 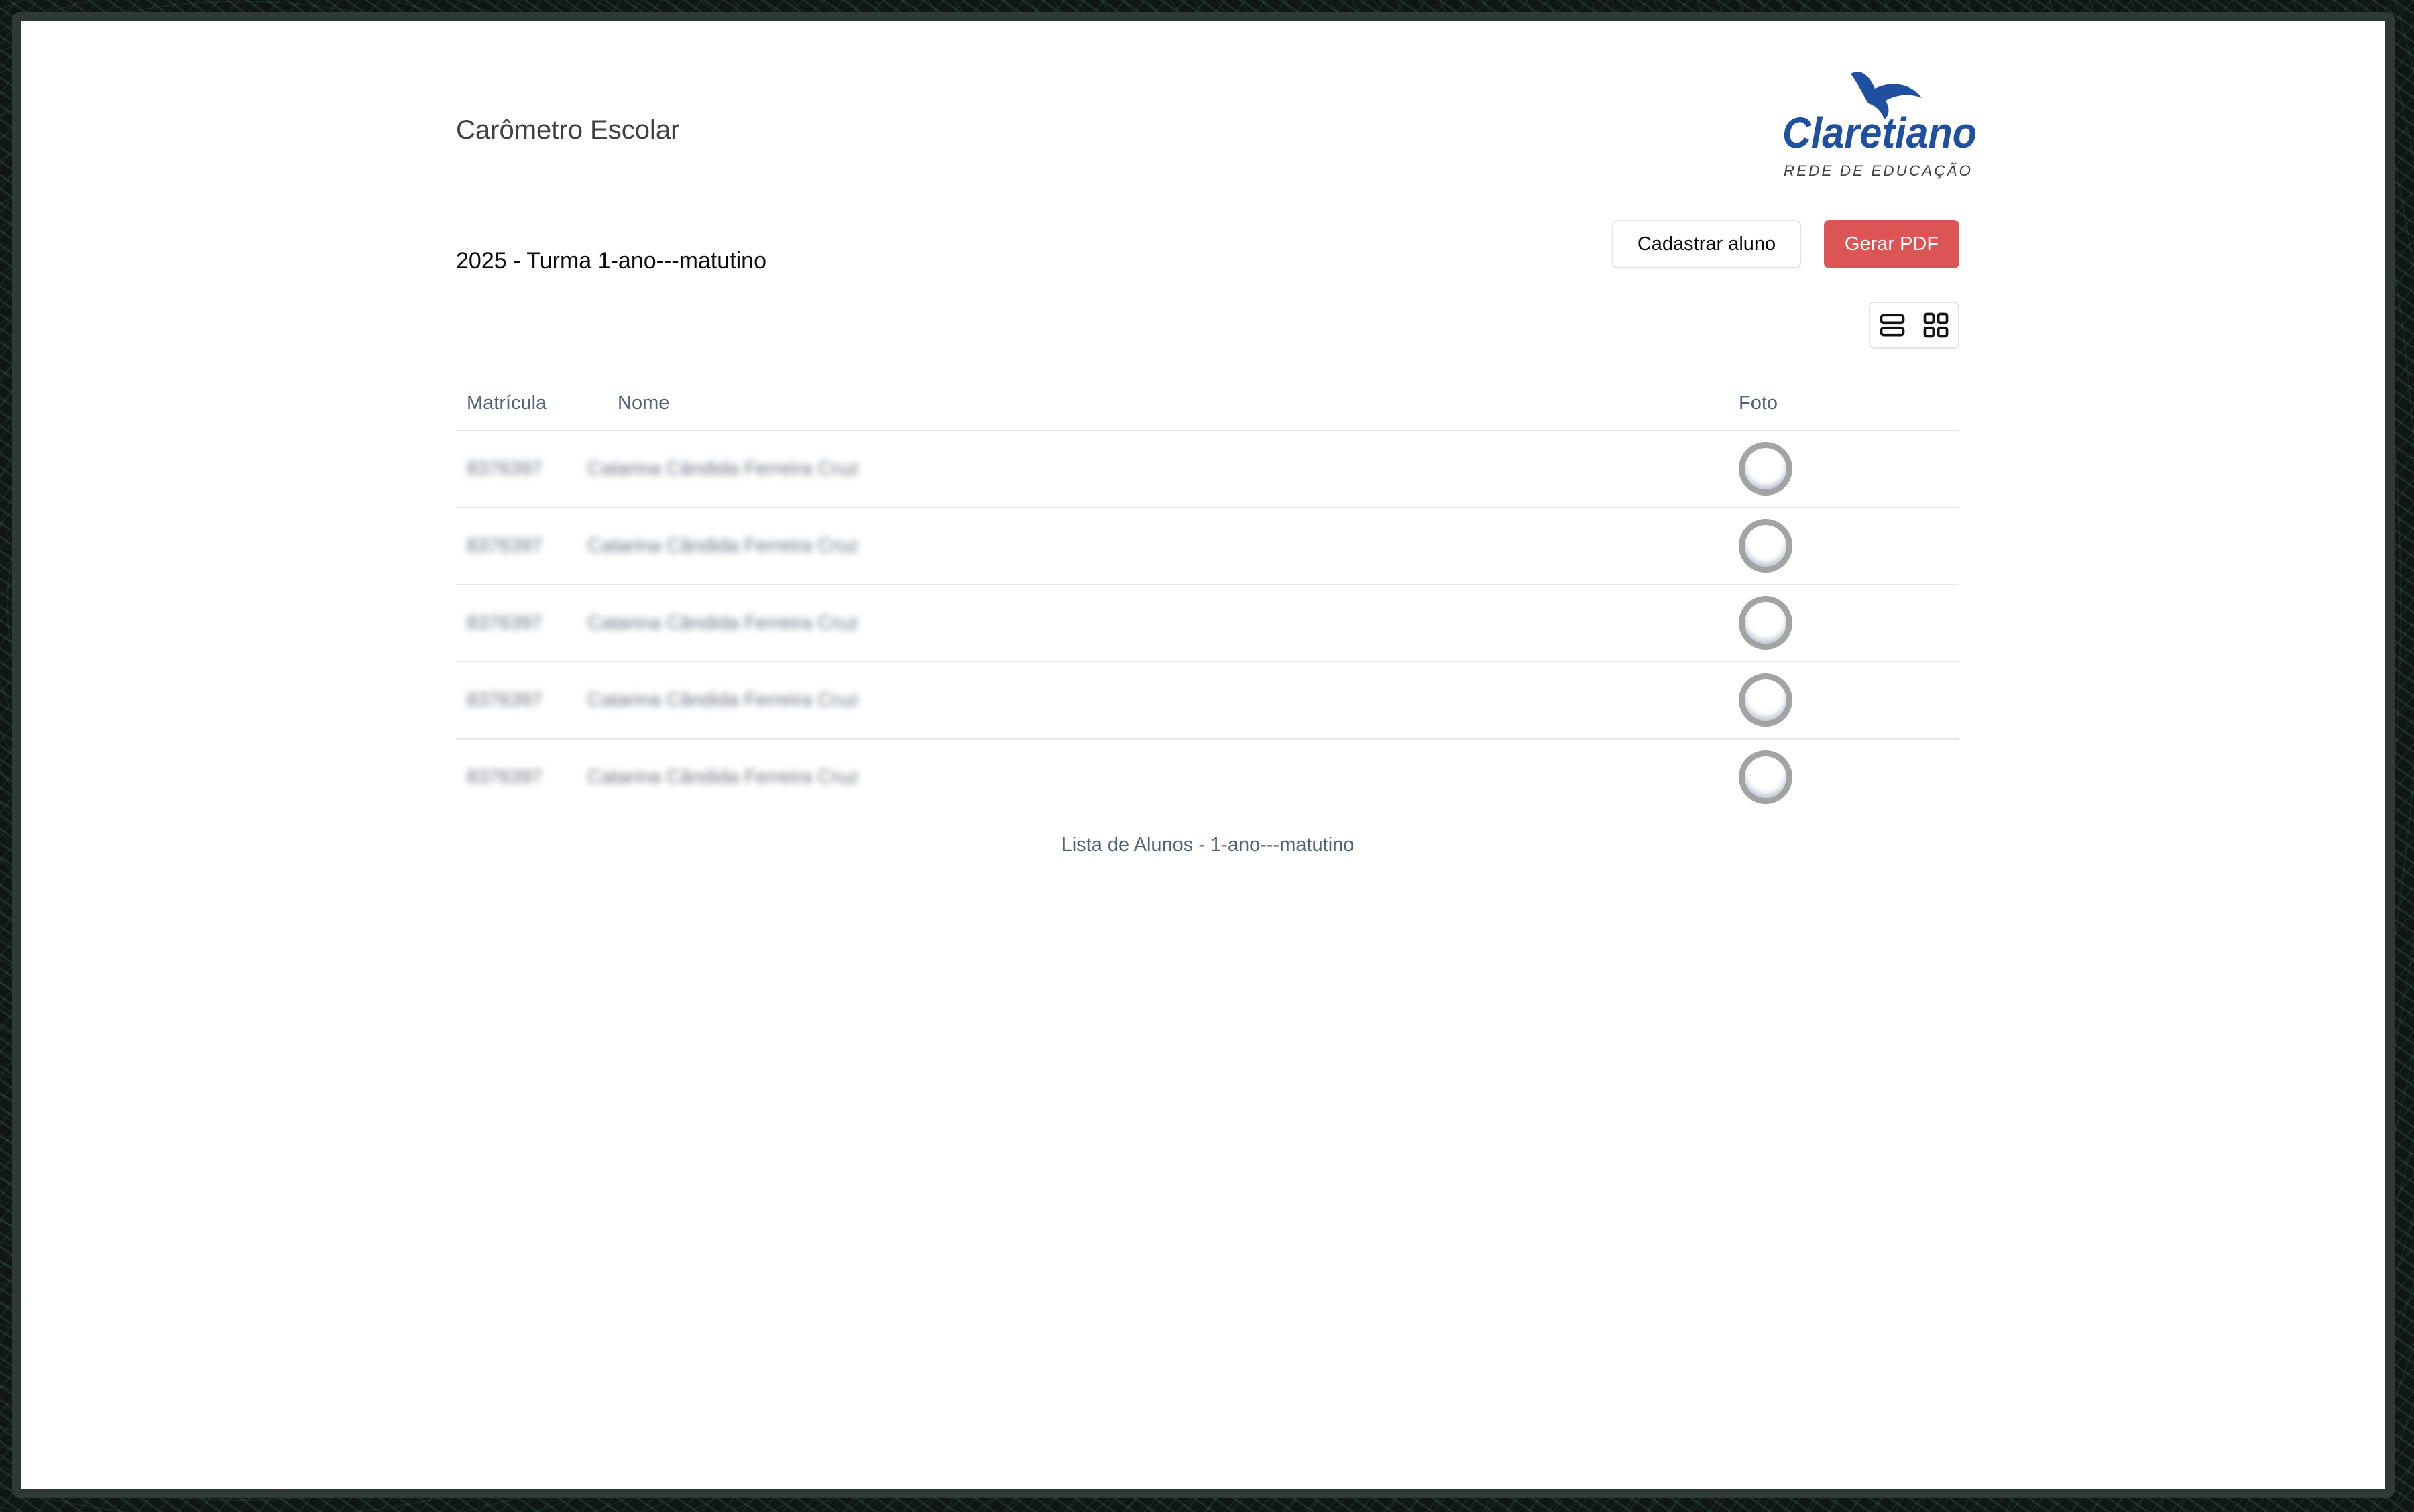 I want to click on column-header-matricula: Matrícula, so click(x=507, y=403).